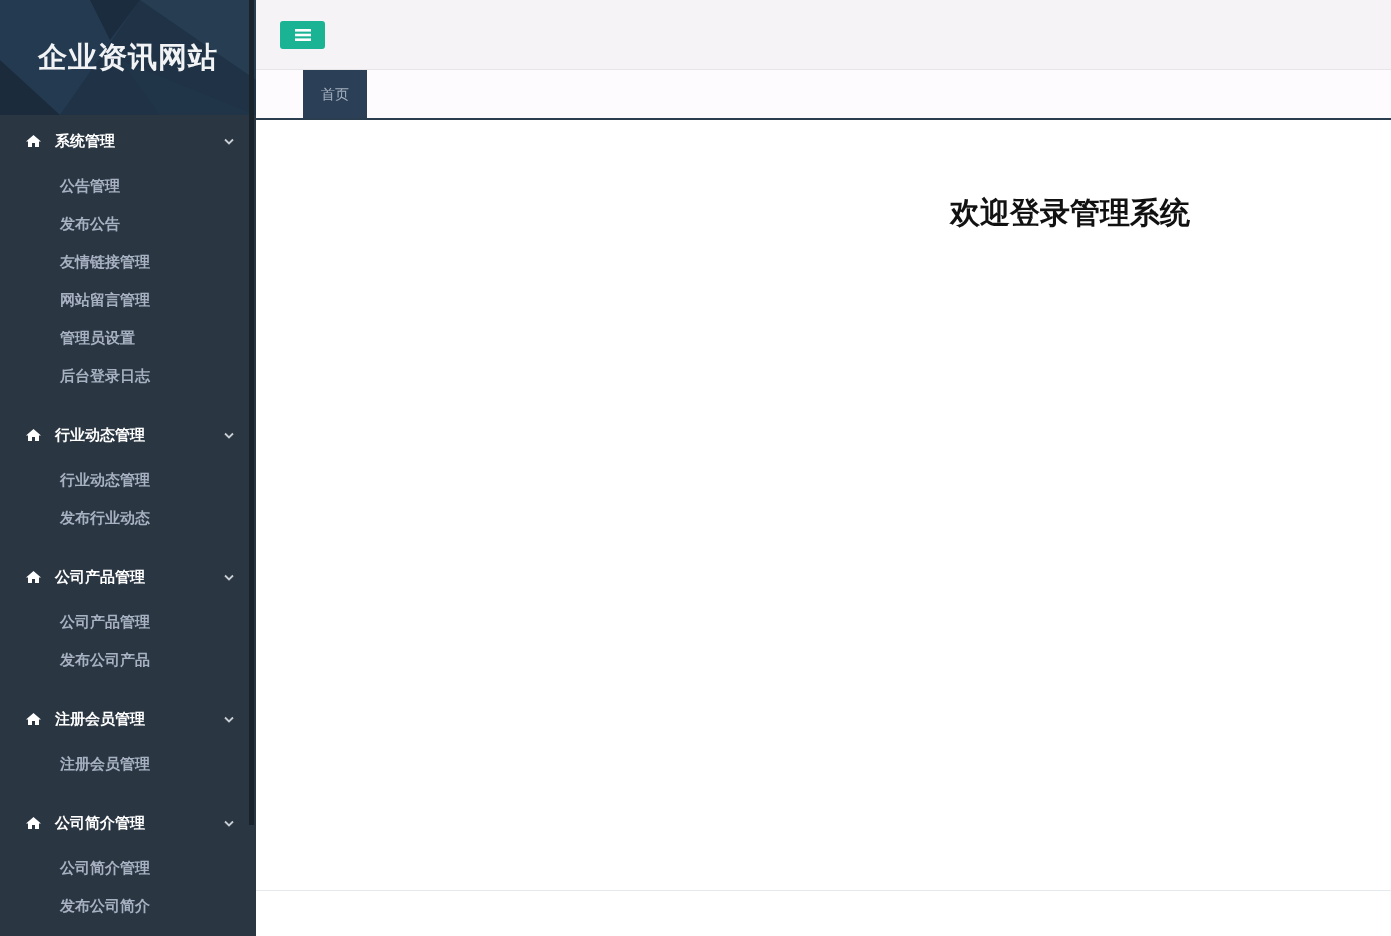 Image resolution: width=1391 pixels, height=936 pixels. What do you see at coordinates (75, 868) in the screenshot?
I see `menu-item: 公司简介管理` at bounding box center [75, 868].